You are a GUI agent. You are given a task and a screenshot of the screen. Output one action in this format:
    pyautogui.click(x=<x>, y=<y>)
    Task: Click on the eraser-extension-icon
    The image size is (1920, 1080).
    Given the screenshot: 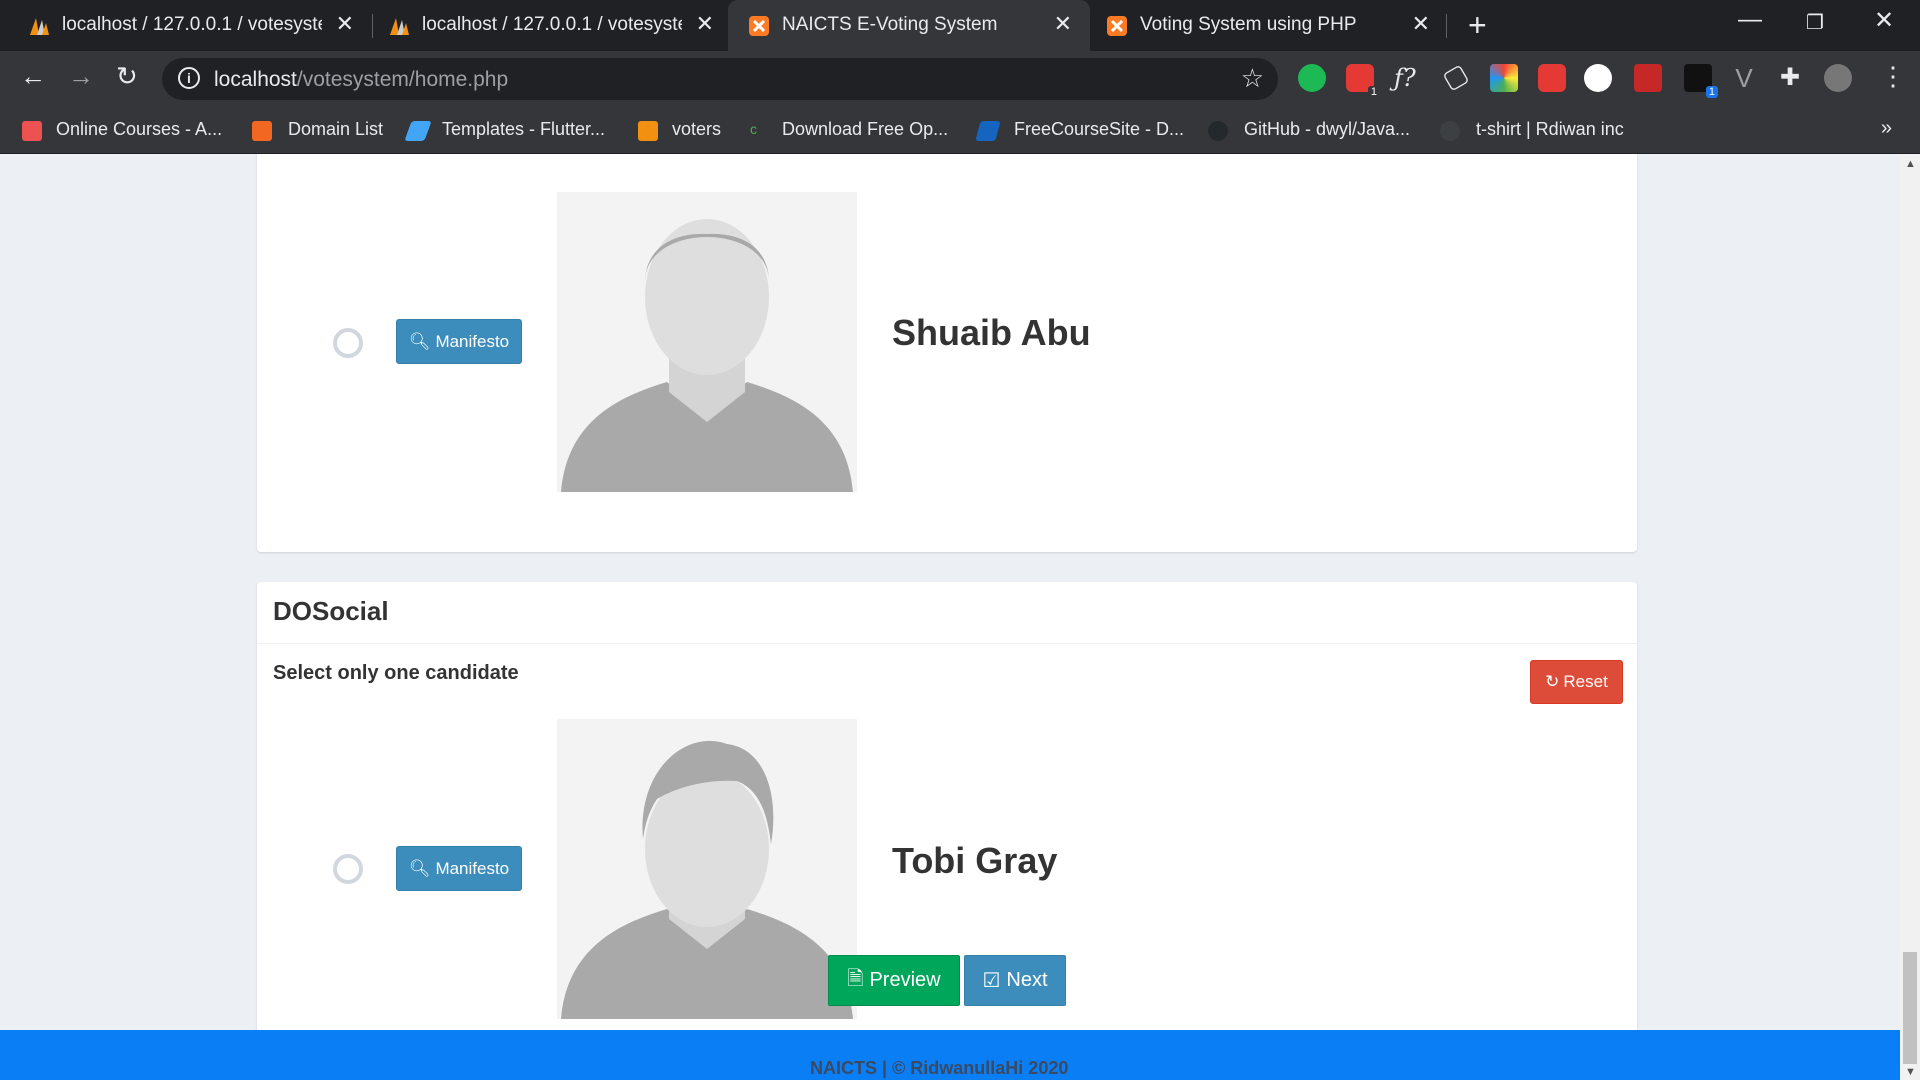 What is the action you would take?
    pyautogui.click(x=1456, y=78)
    